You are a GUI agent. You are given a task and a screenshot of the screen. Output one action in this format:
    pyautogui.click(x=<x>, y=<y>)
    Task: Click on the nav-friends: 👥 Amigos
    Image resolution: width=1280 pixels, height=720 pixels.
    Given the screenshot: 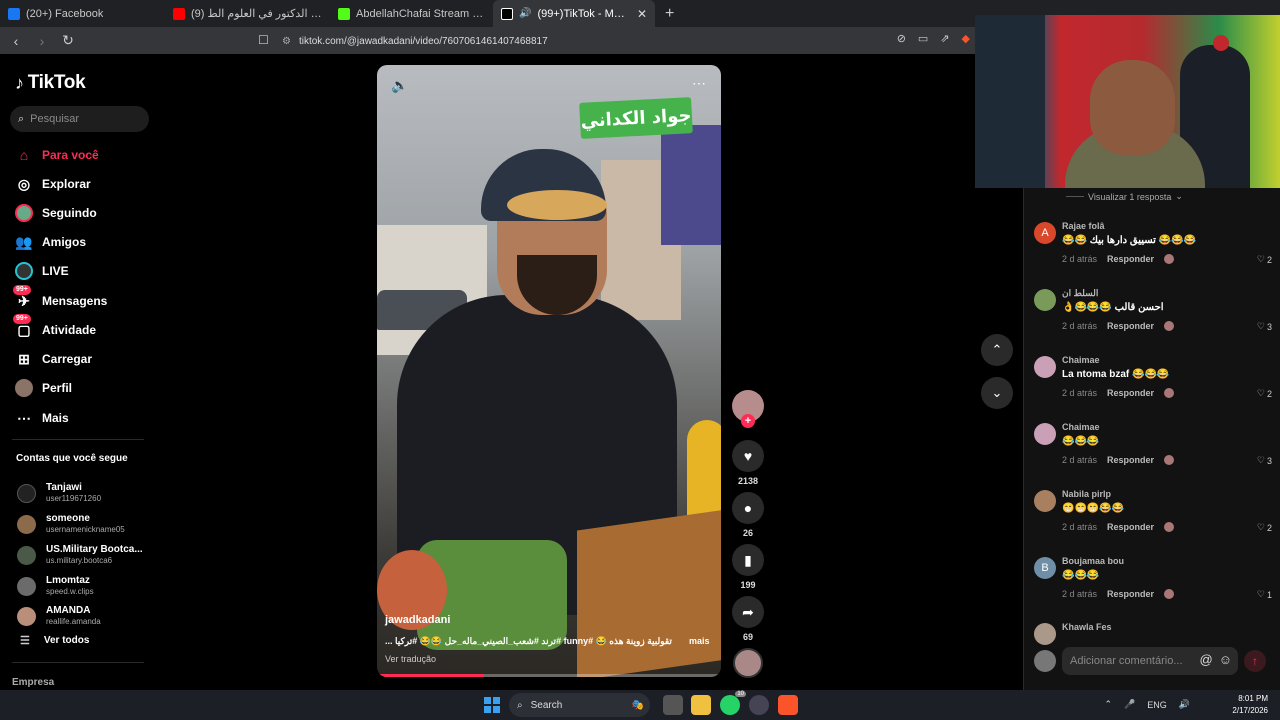 What is the action you would take?
    pyautogui.click(x=50, y=242)
    